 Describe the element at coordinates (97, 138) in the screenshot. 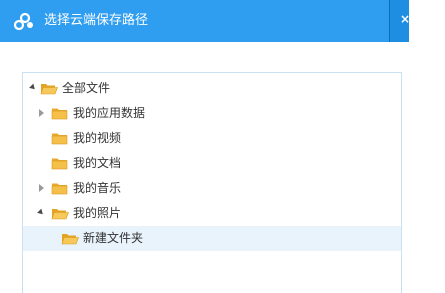

I see `tree-item-label: 我的视频` at that location.